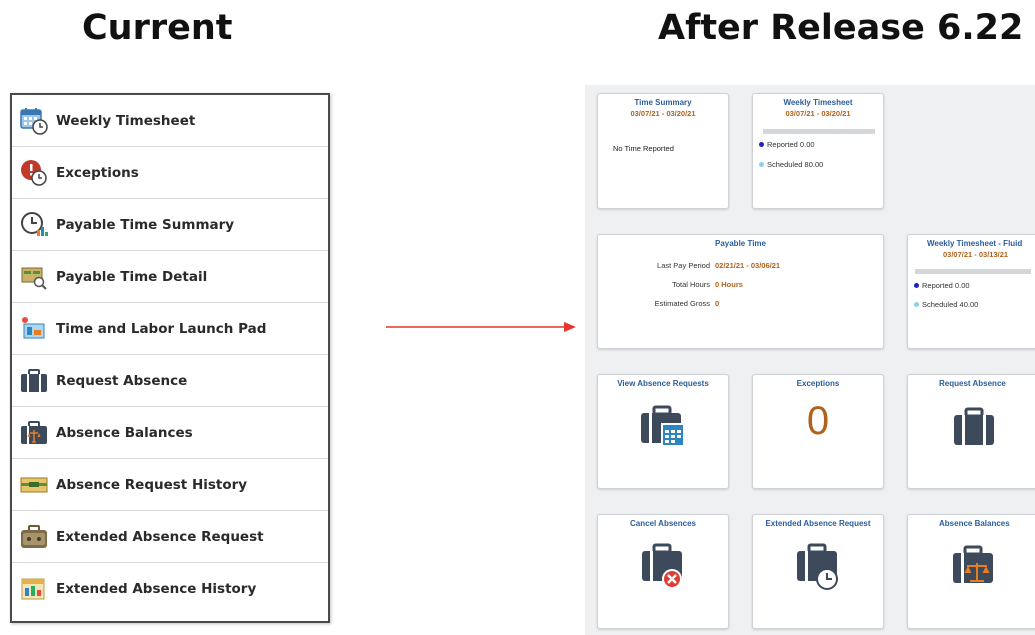 This screenshot has height=635, width=1035. Describe the element at coordinates (841, 28) in the screenshot. I see `after-release-heading: After Release 6.22` at that location.